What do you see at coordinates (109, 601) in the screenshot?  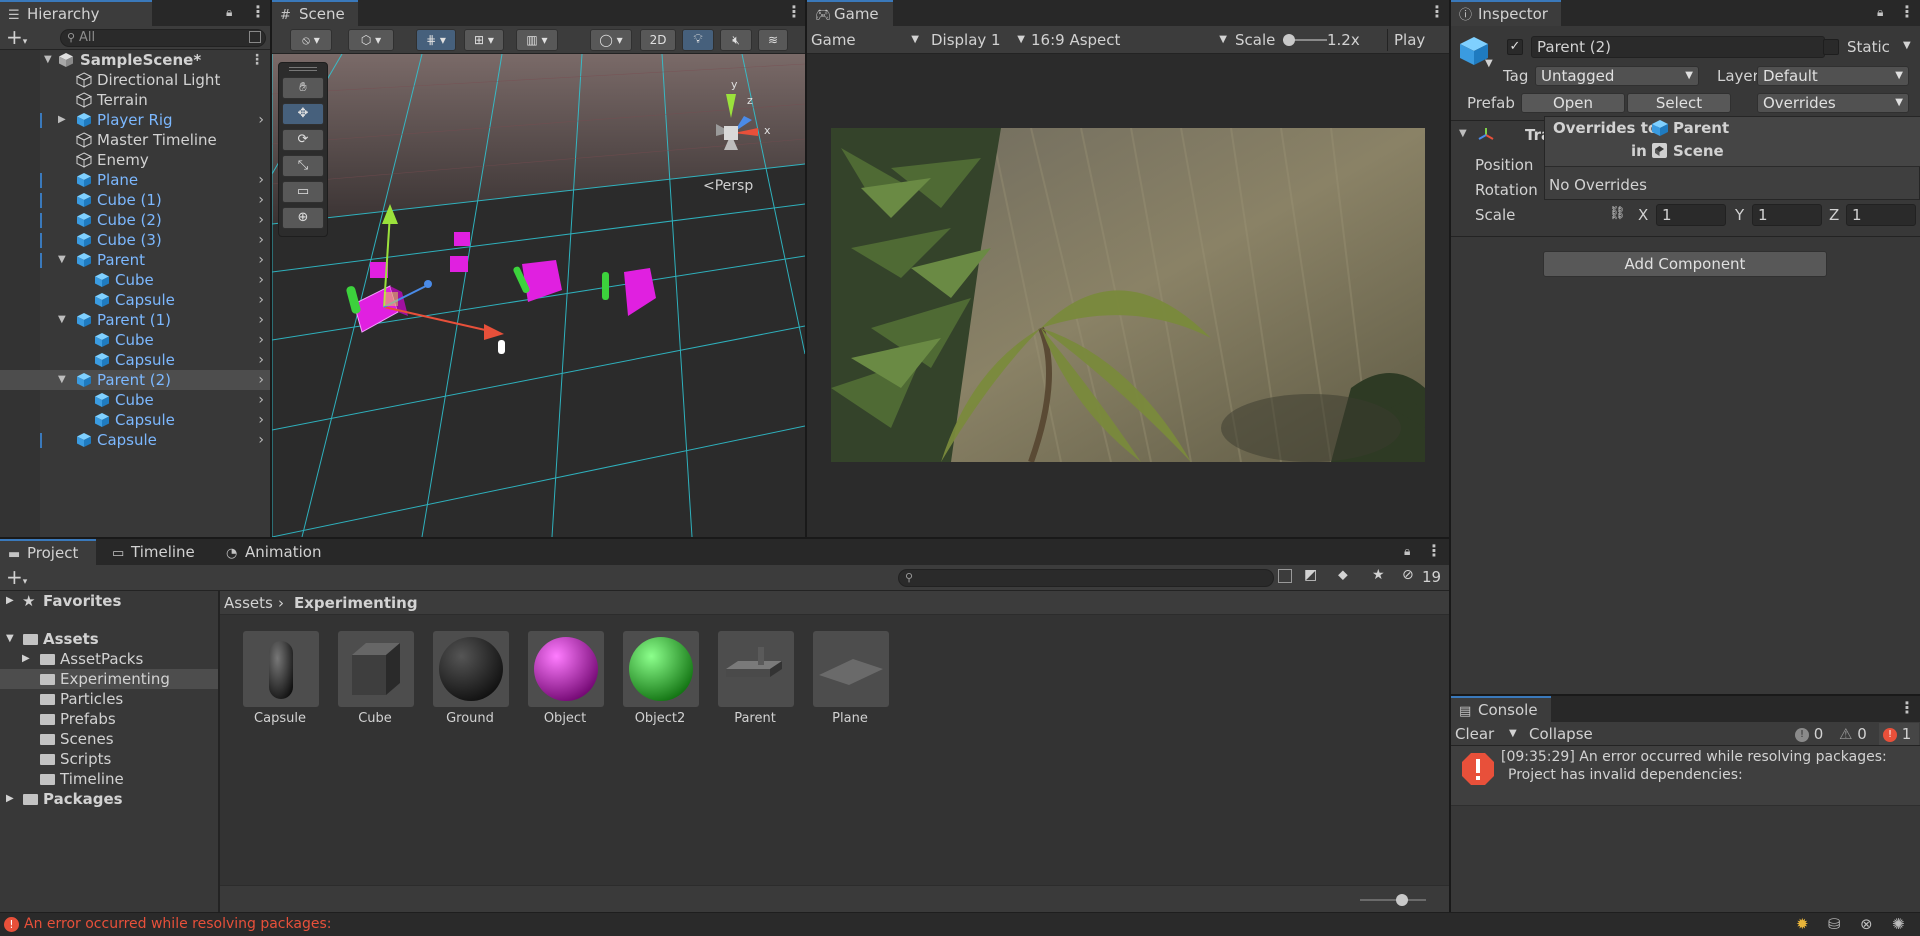 I see `favorites-row: ▶ ★ Favorites` at bounding box center [109, 601].